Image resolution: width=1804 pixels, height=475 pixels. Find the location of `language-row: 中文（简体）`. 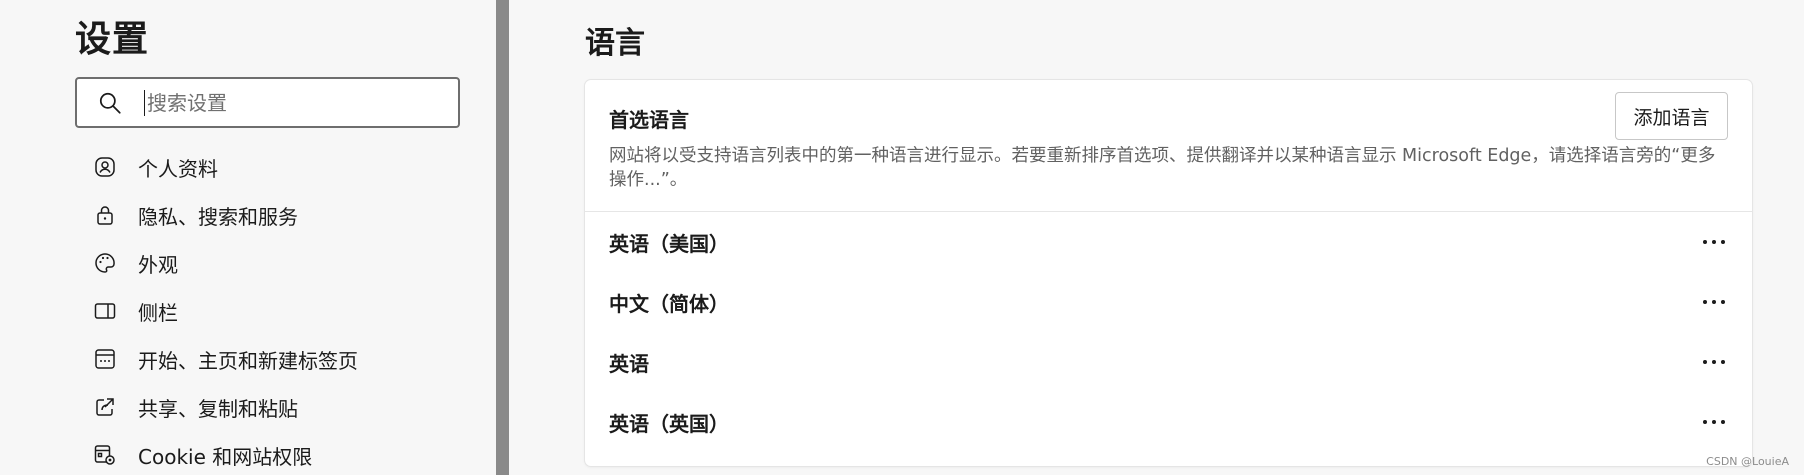

language-row: 中文（简体） is located at coordinates (1168, 302).